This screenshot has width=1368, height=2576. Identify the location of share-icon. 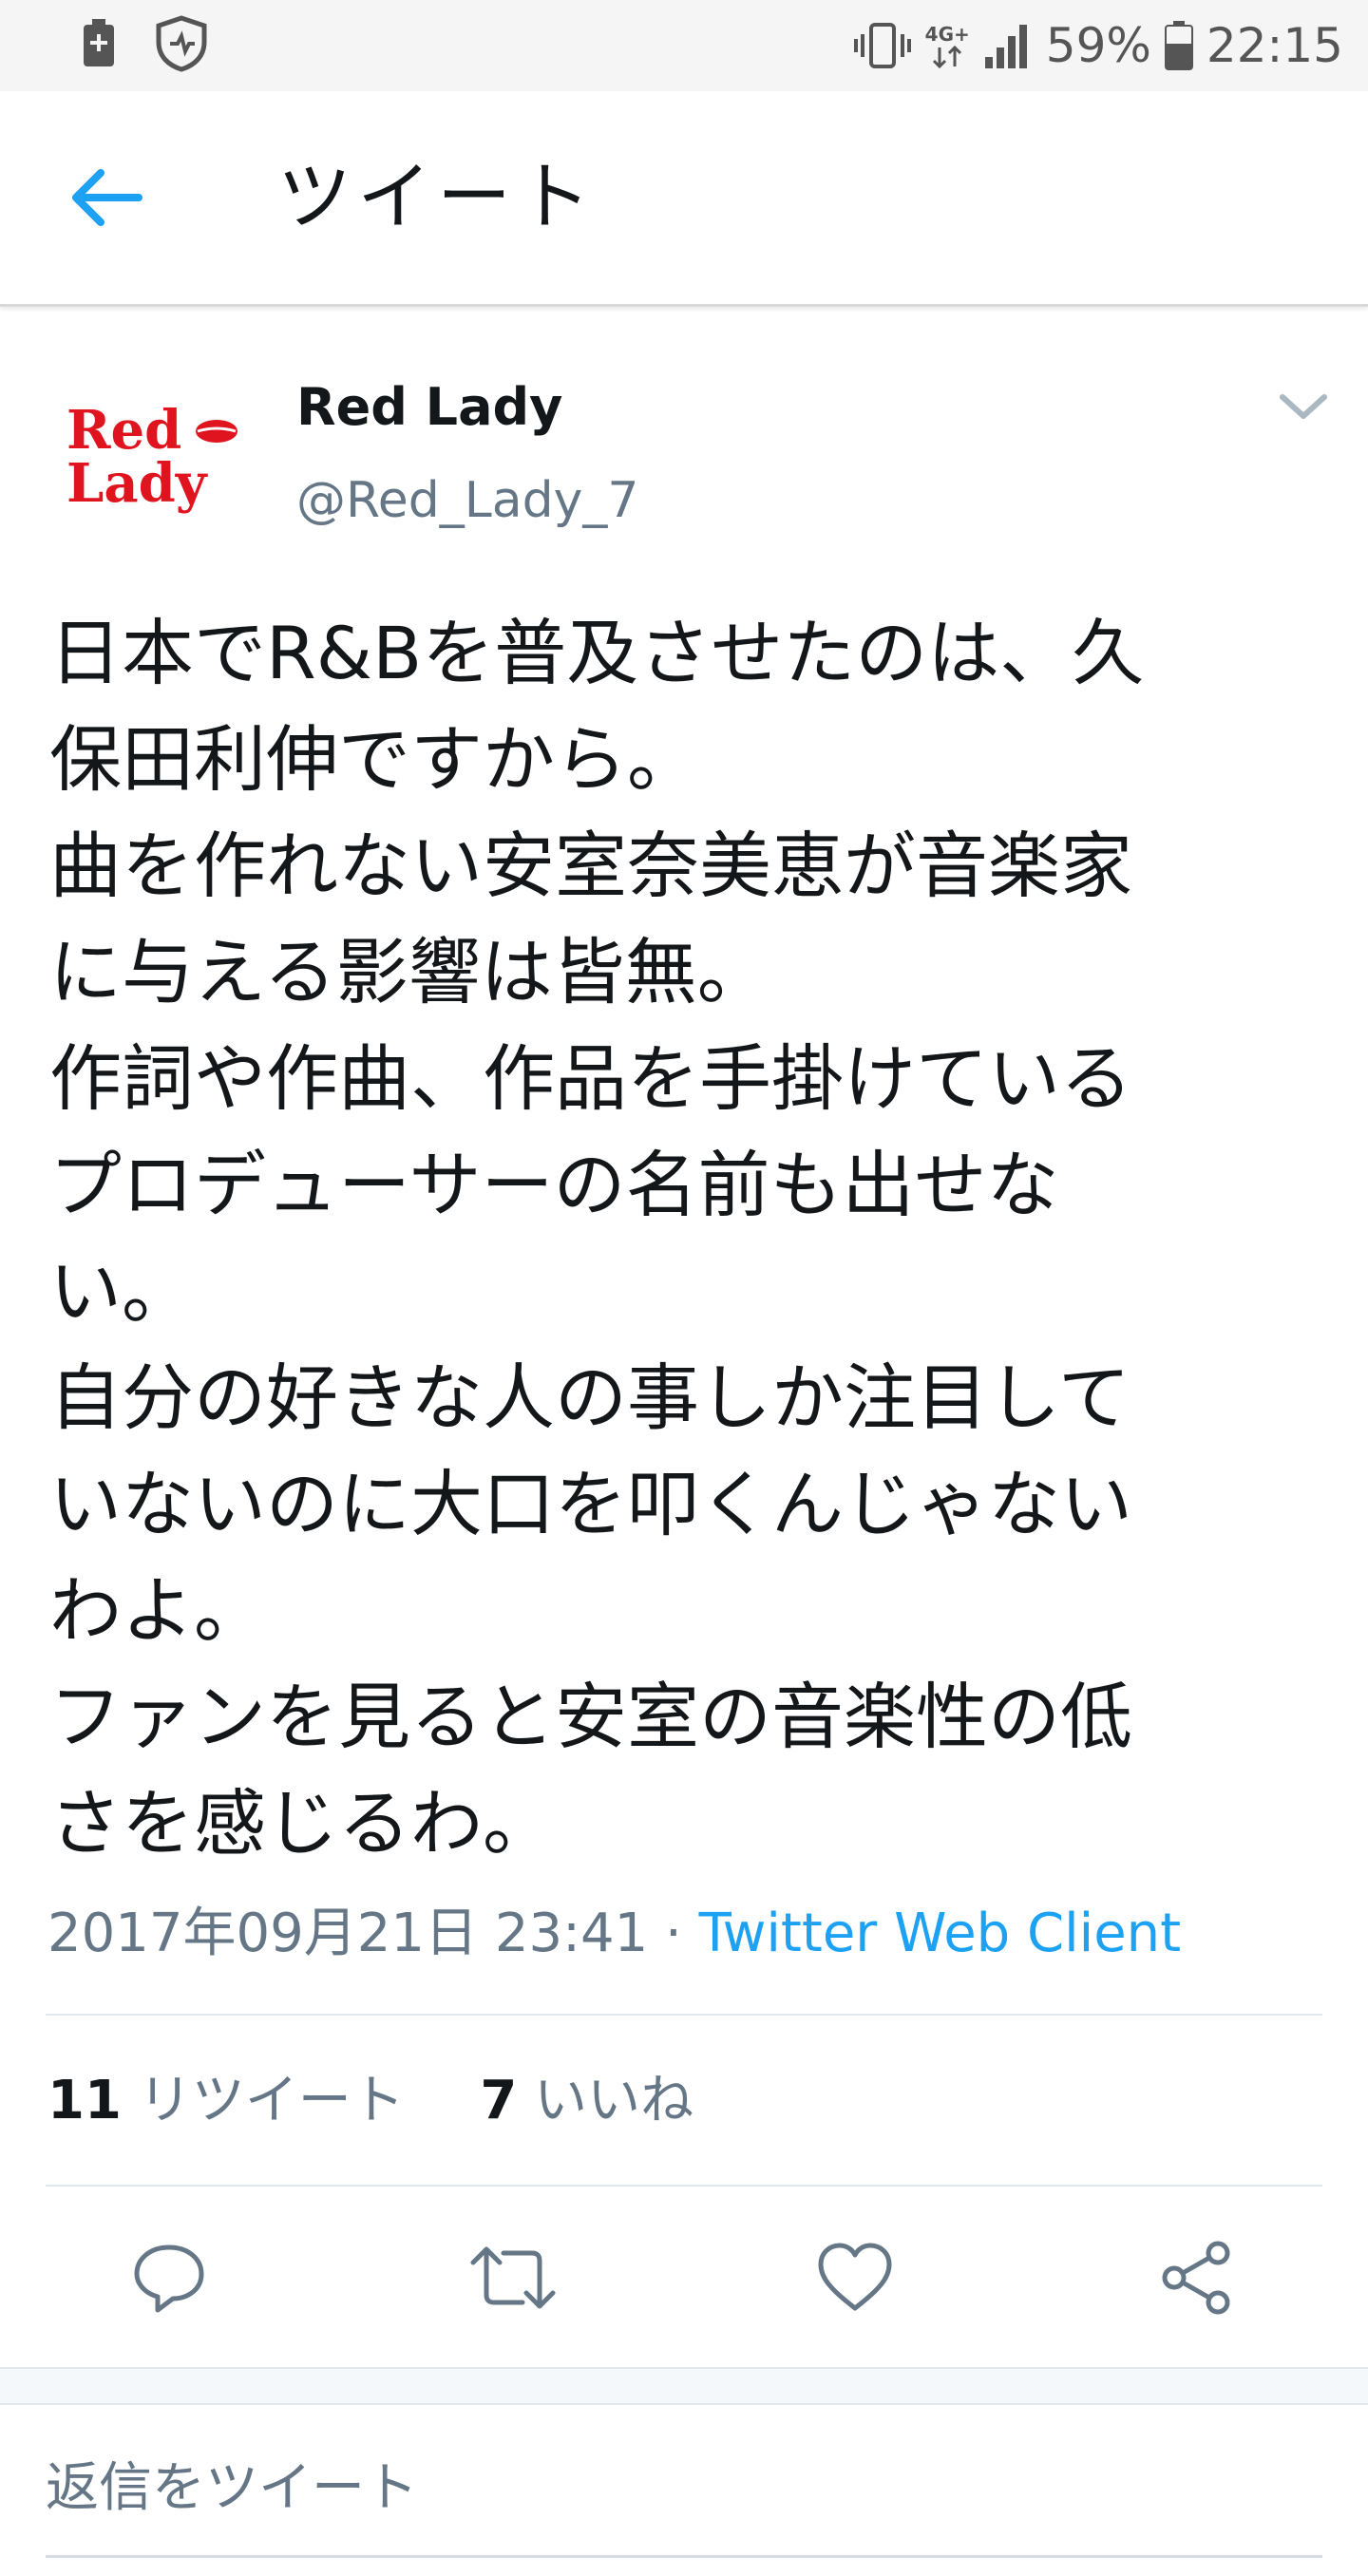
(1197, 2280).